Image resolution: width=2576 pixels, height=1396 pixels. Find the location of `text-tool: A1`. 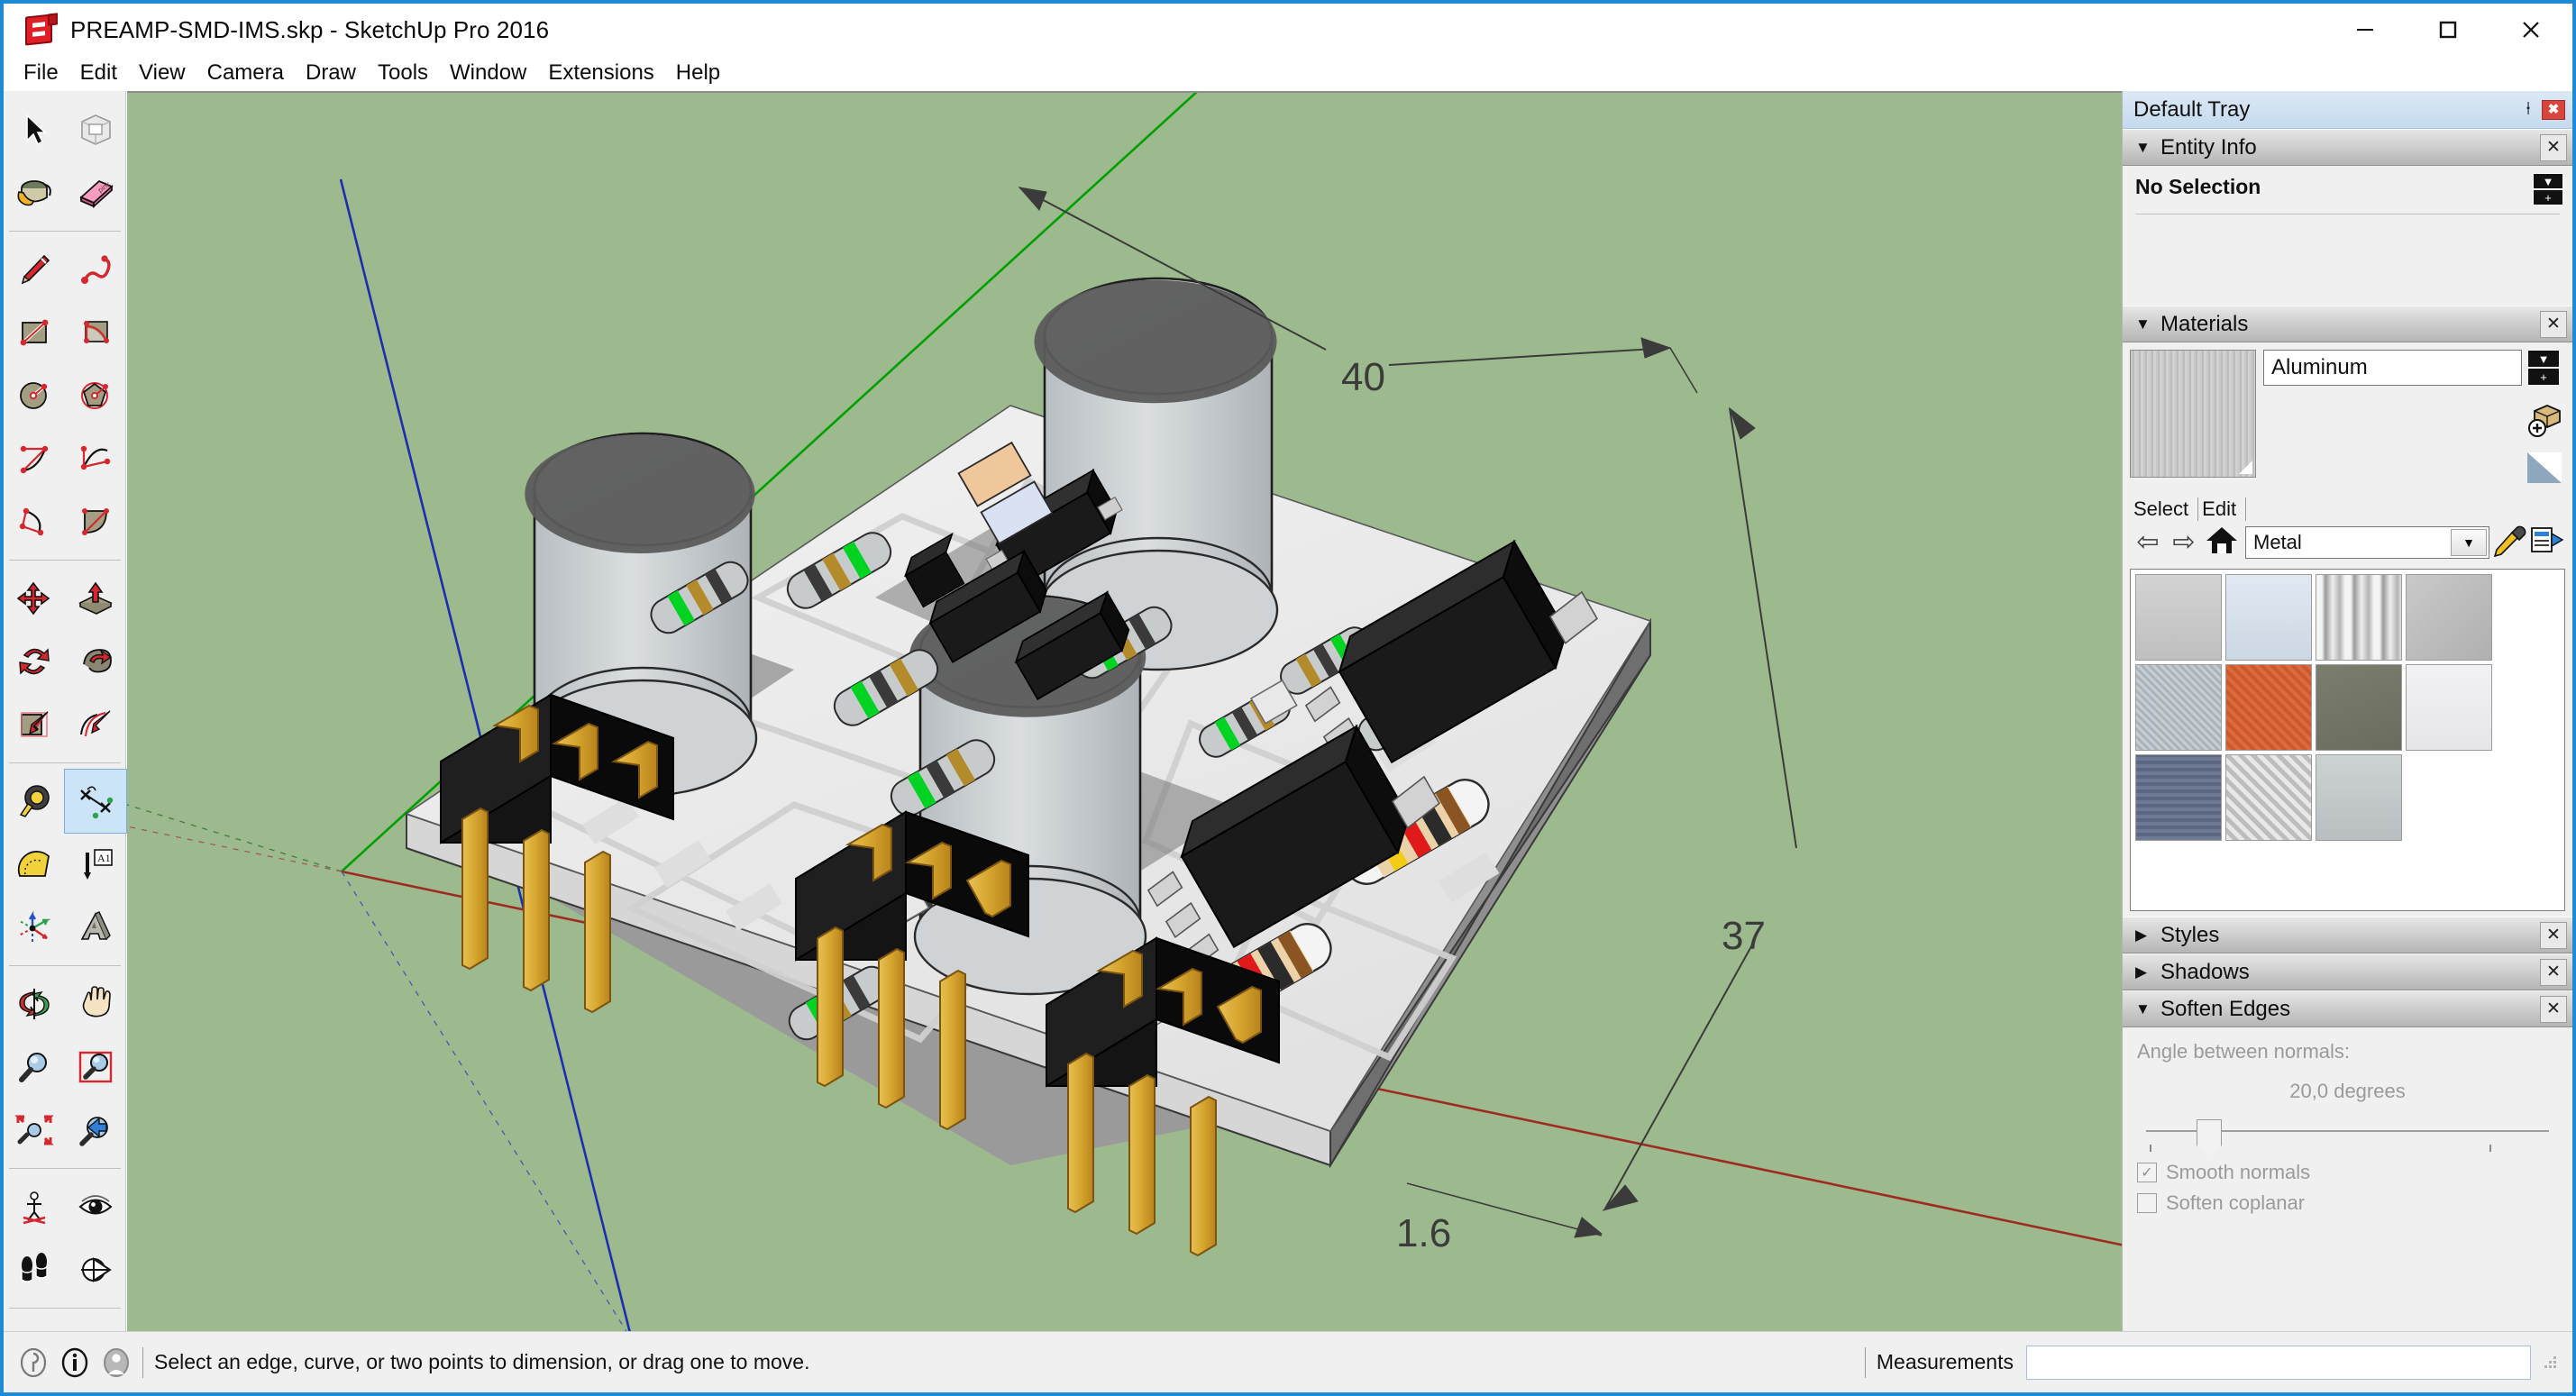

text-tool: A1 is located at coordinates (95, 865).